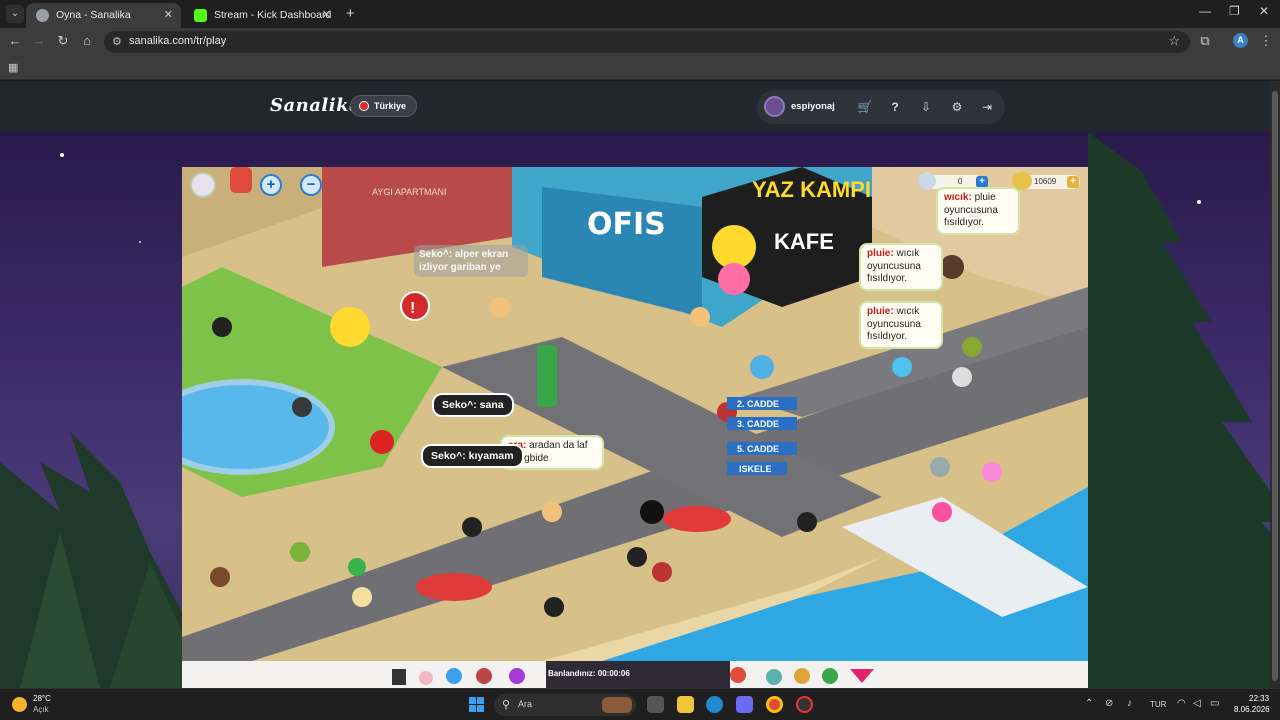 This screenshot has width=1280, height=720. Describe the element at coordinates (1240, 40) in the screenshot. I see `profile-avatar: A` at that location.